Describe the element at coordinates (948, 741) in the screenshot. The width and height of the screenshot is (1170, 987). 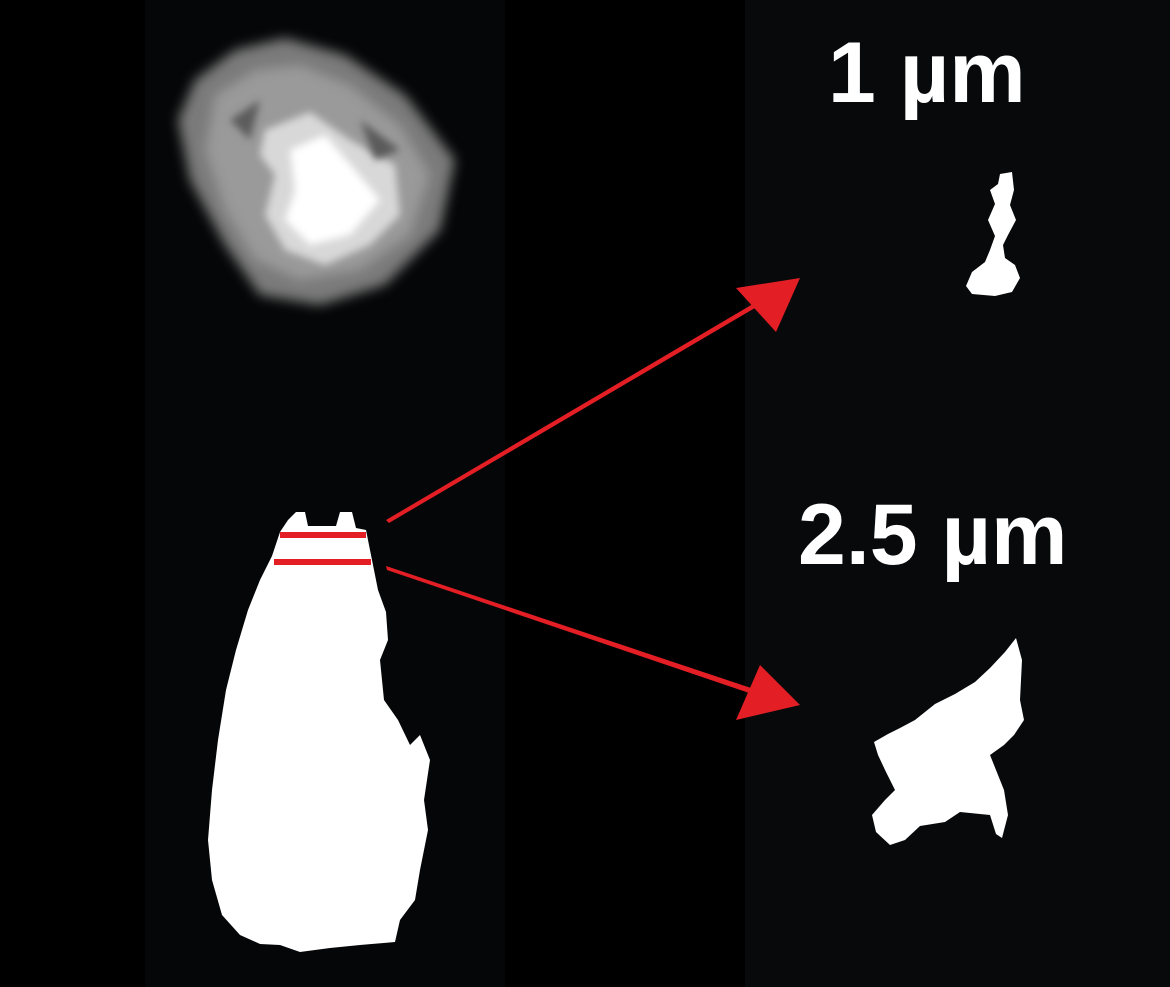
I see `cross-section-2-5um` at that location.